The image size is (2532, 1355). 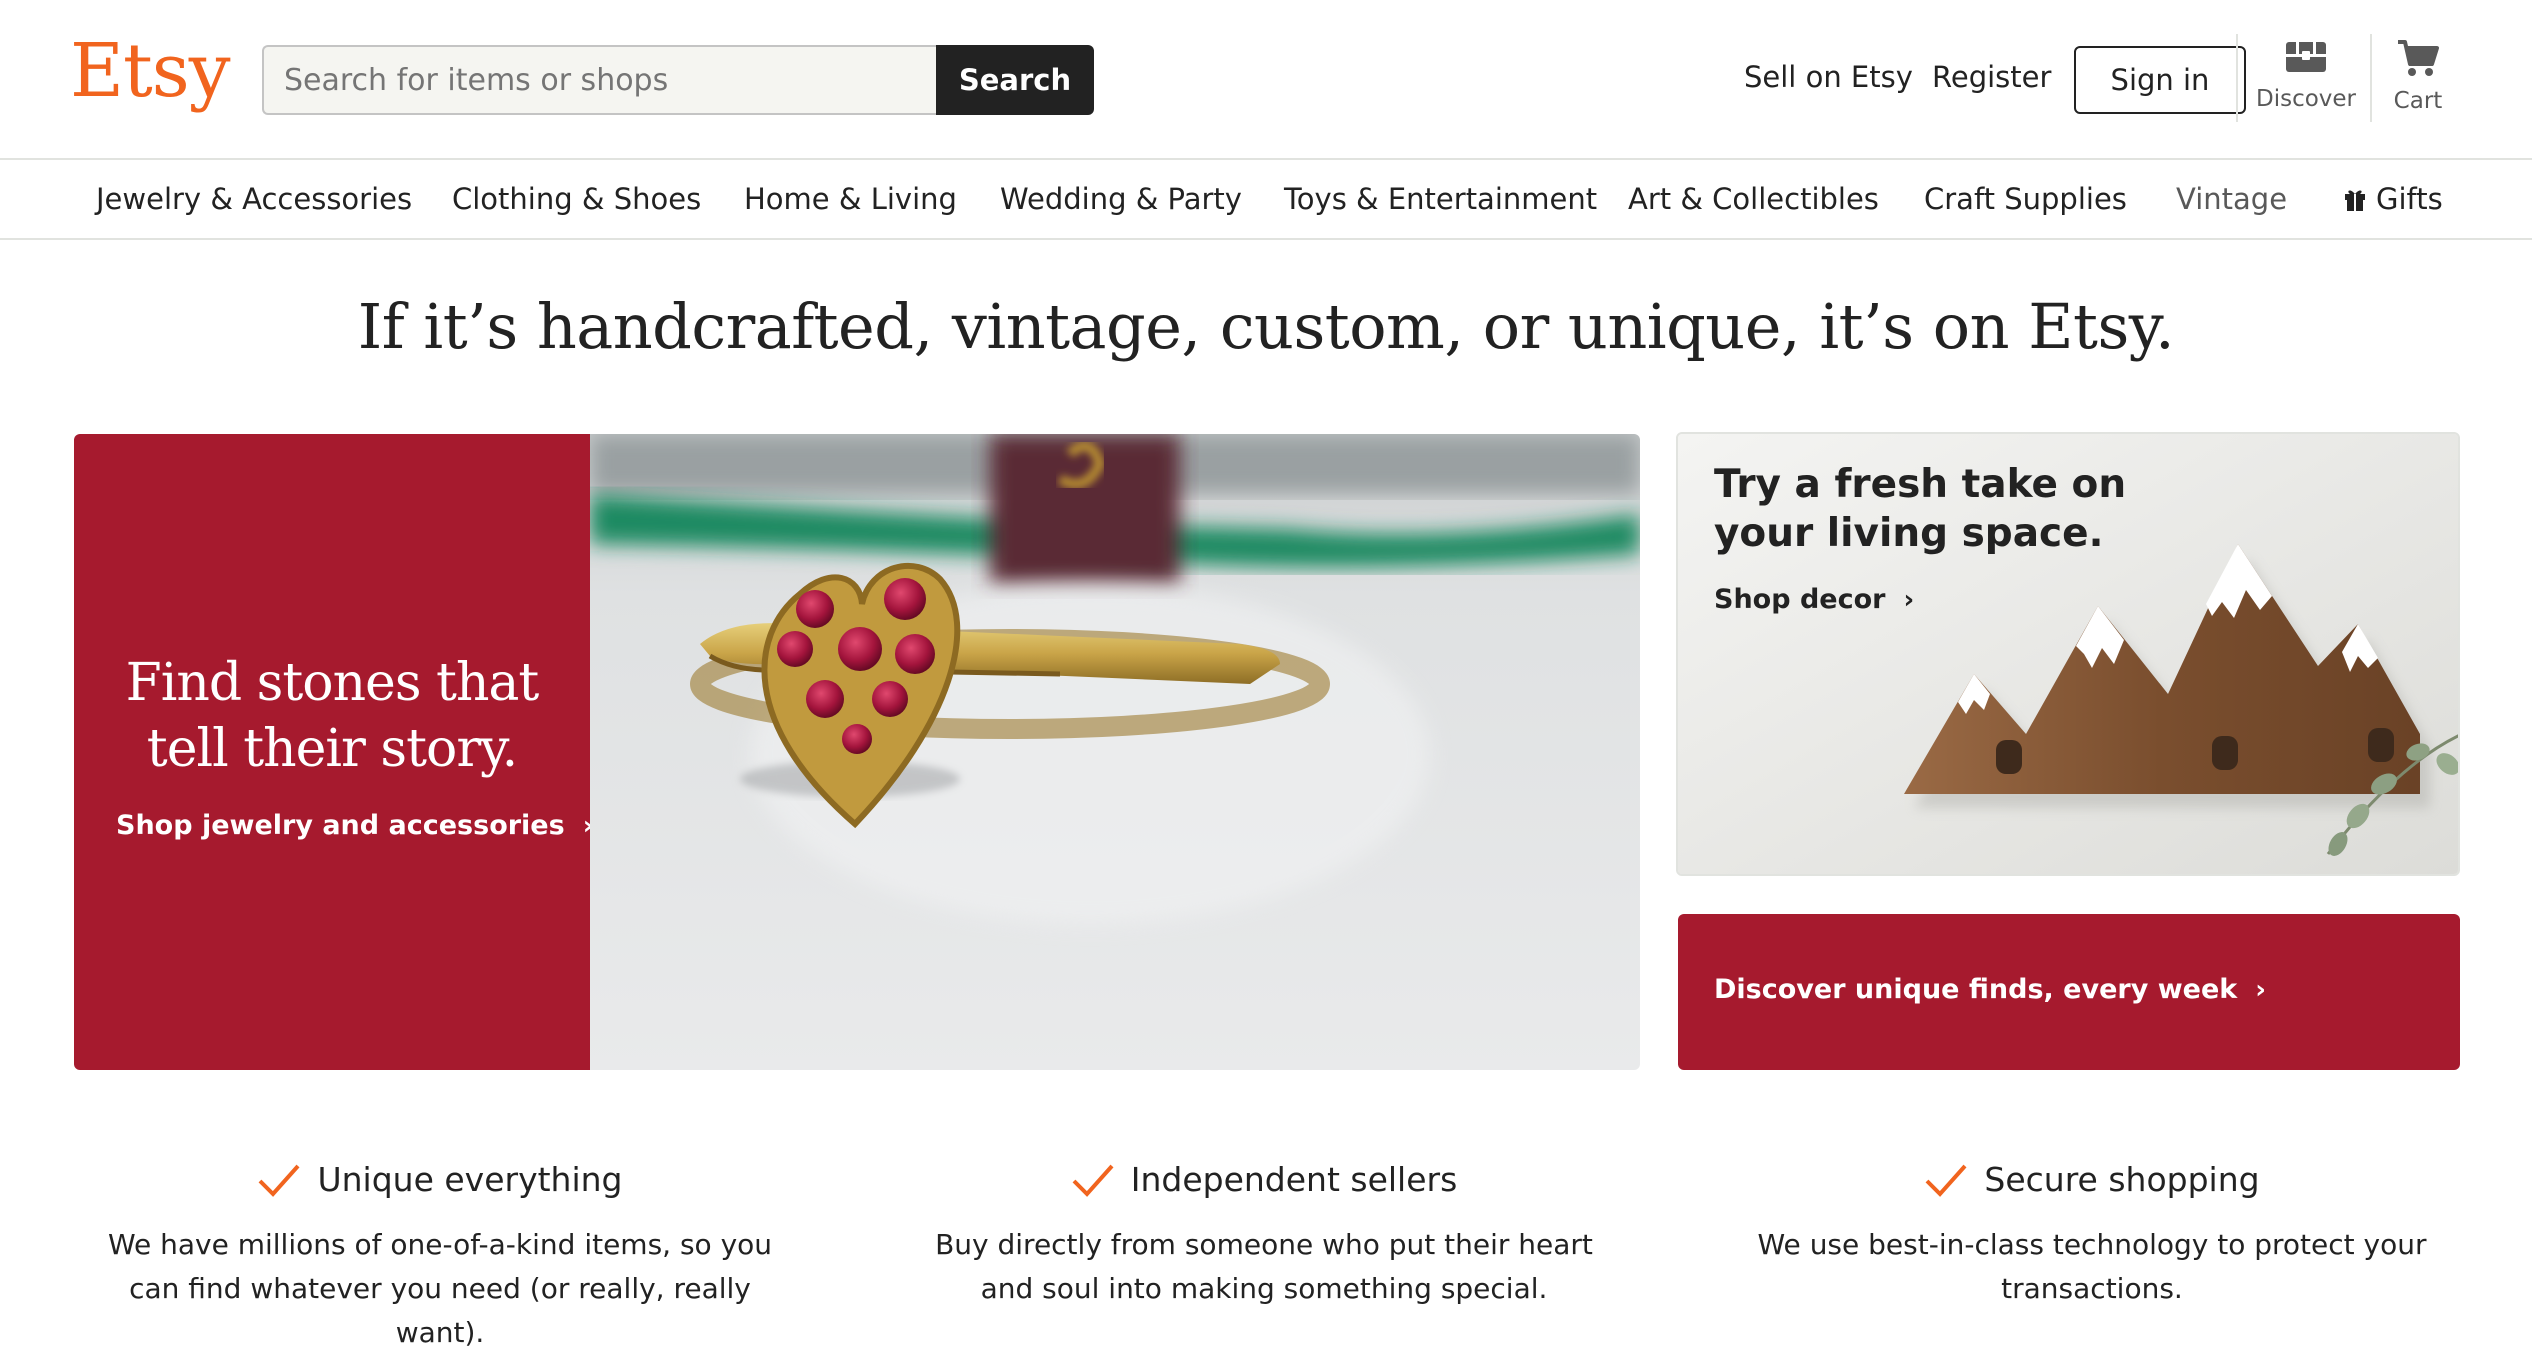 What do you see at coordinates (2355, 202) in the screenshot?
I see `gift-icon` at bounding box center [2355, 202].